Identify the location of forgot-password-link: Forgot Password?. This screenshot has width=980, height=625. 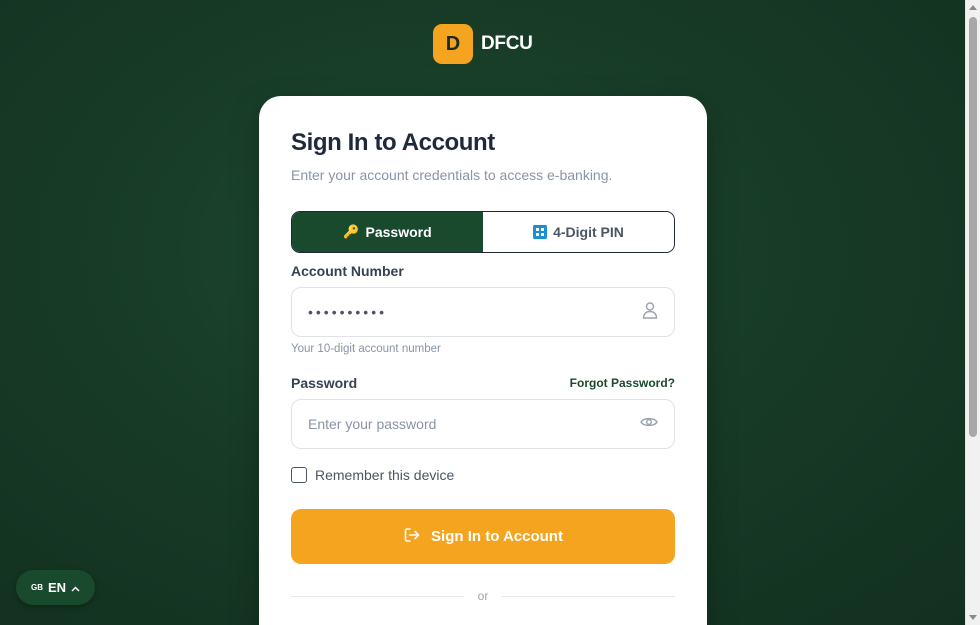
(622, 383).